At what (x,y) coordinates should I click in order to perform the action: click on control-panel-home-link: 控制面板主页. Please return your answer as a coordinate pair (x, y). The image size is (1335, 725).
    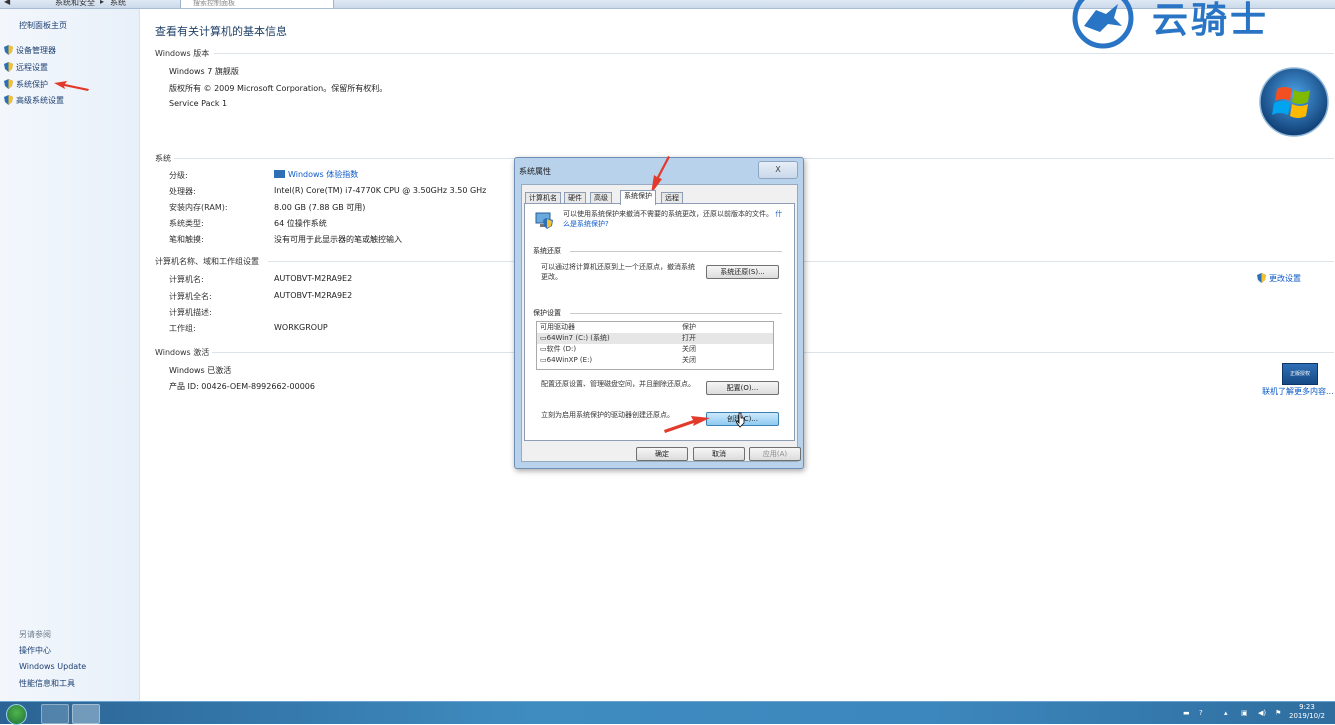
    Looking at the image, I should click on (43, 25).